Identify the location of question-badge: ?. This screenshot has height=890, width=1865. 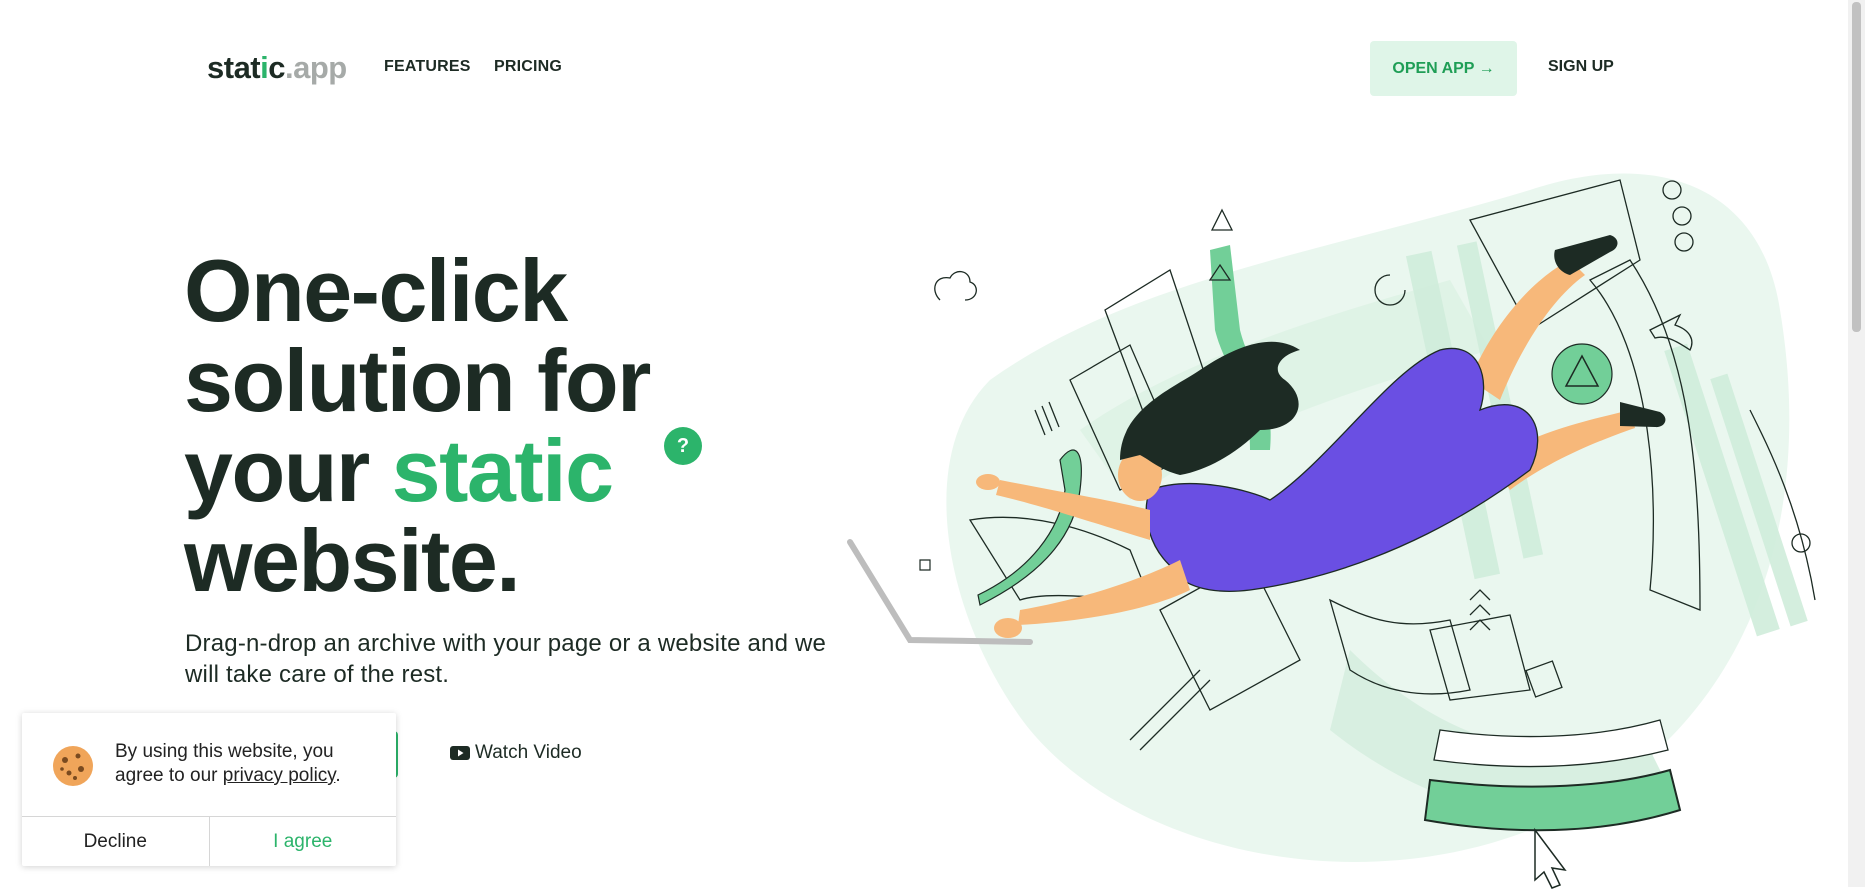
(683, 446).